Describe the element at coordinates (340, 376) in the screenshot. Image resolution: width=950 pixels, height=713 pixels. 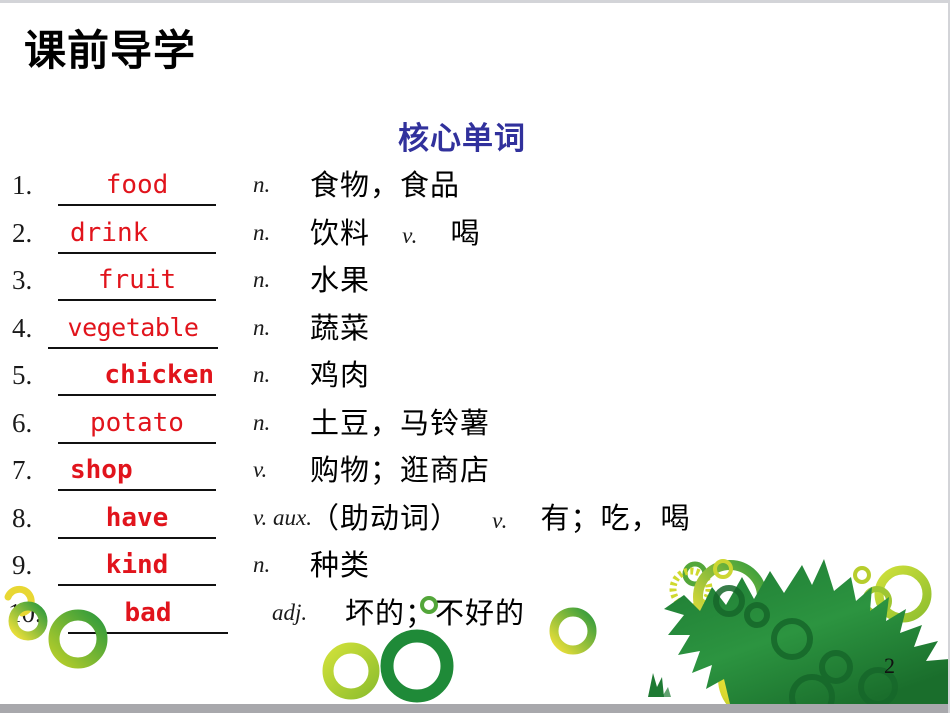
I see `meaning-text: 鸡肉` at that location.